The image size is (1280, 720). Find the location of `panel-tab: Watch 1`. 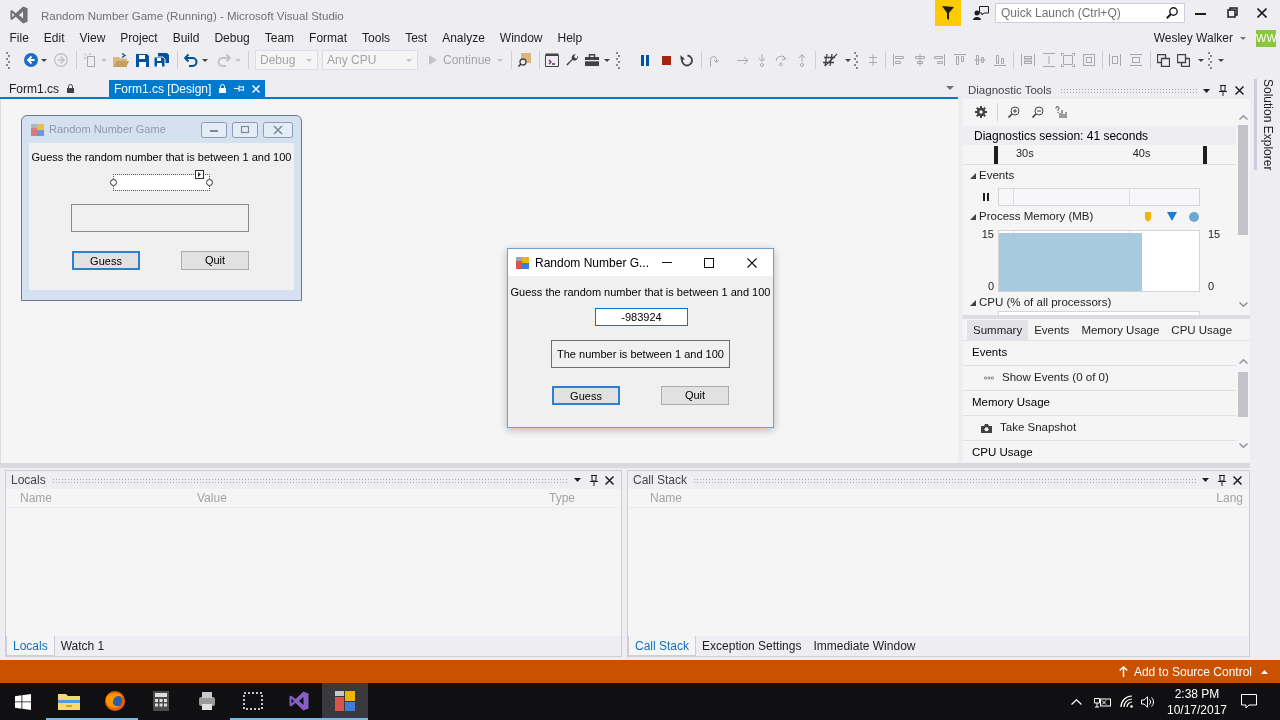

panel-tab: Watch 1 is located at coordinates (82, 646).